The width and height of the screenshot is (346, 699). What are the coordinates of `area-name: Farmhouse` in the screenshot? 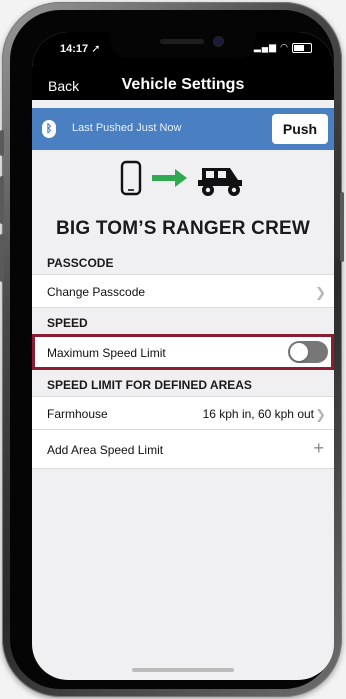 It's located at (77, 414).